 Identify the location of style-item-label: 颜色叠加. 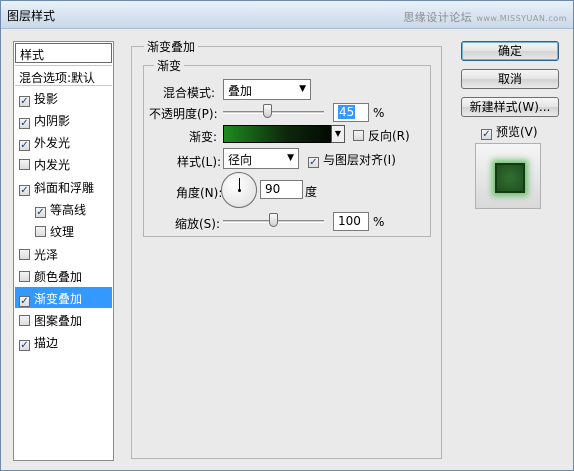
(58, 277).